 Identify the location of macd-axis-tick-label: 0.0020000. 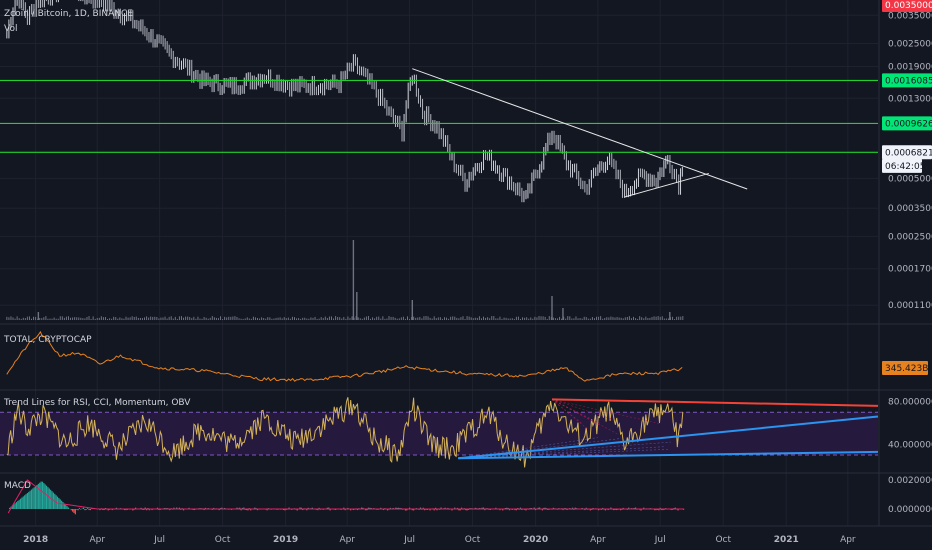
(910, 481).